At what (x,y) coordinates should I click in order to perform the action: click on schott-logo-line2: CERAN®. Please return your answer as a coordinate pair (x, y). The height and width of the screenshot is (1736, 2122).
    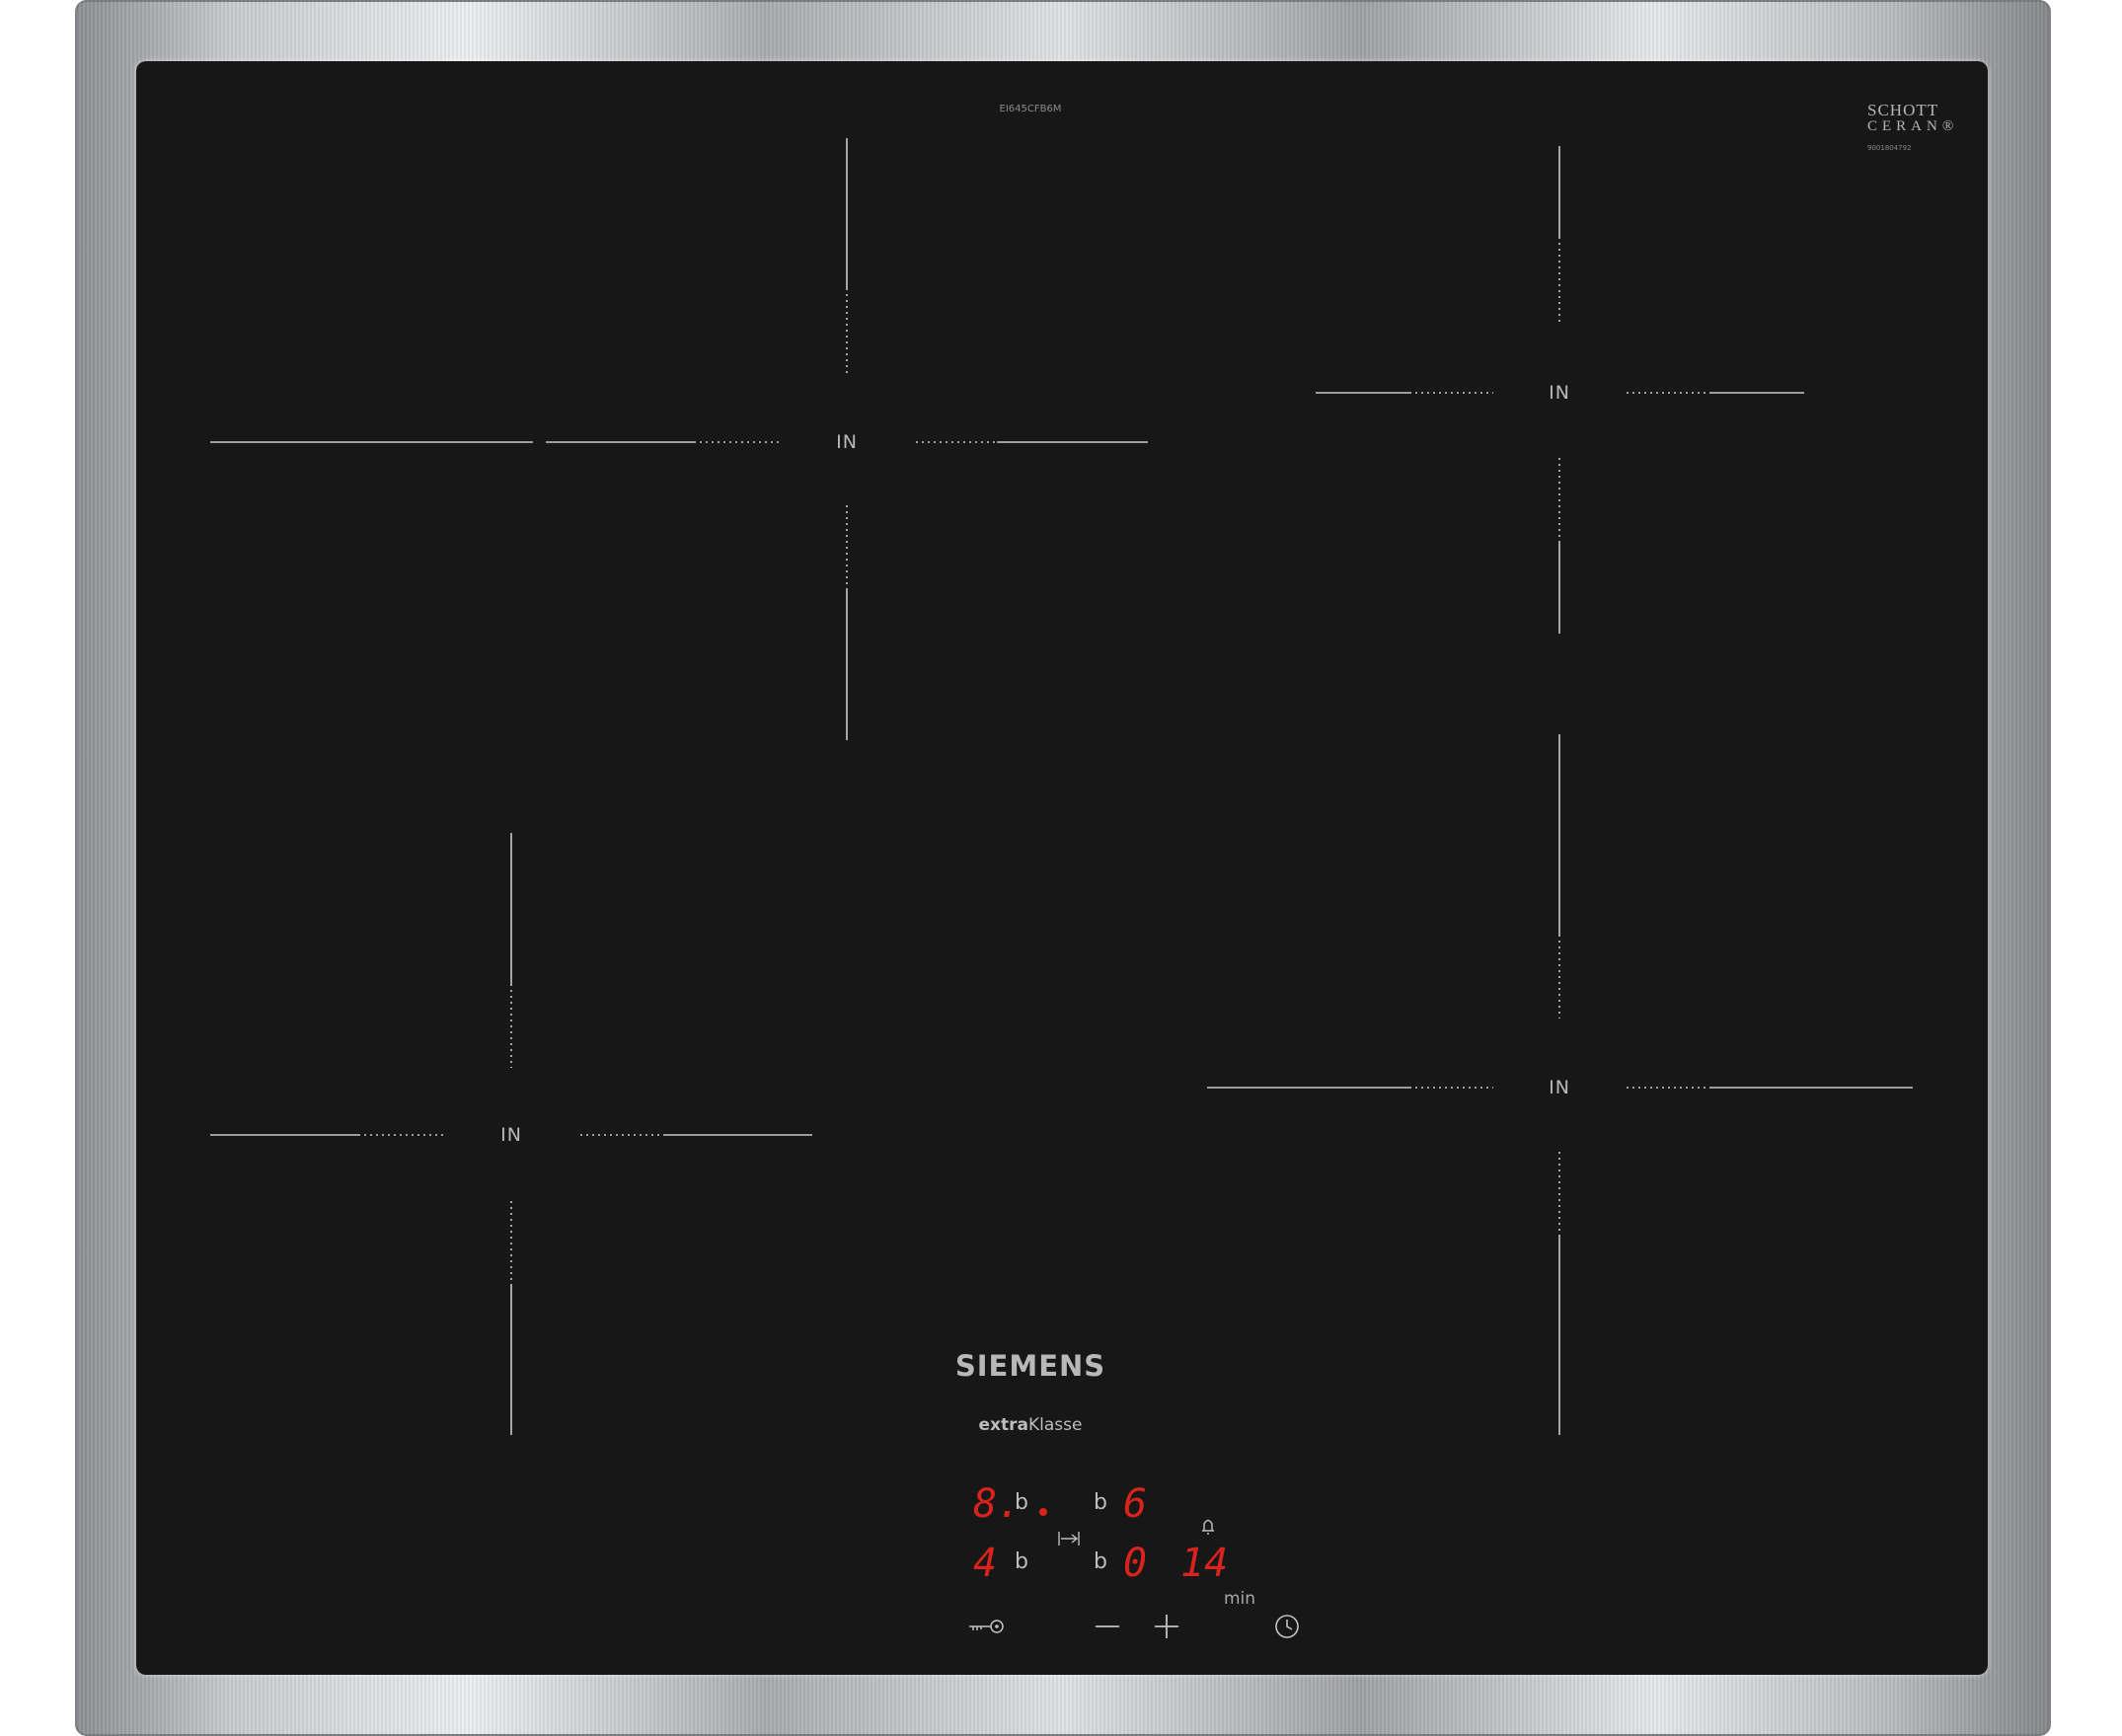
    Looking at the image, I should click on (1913, 126).